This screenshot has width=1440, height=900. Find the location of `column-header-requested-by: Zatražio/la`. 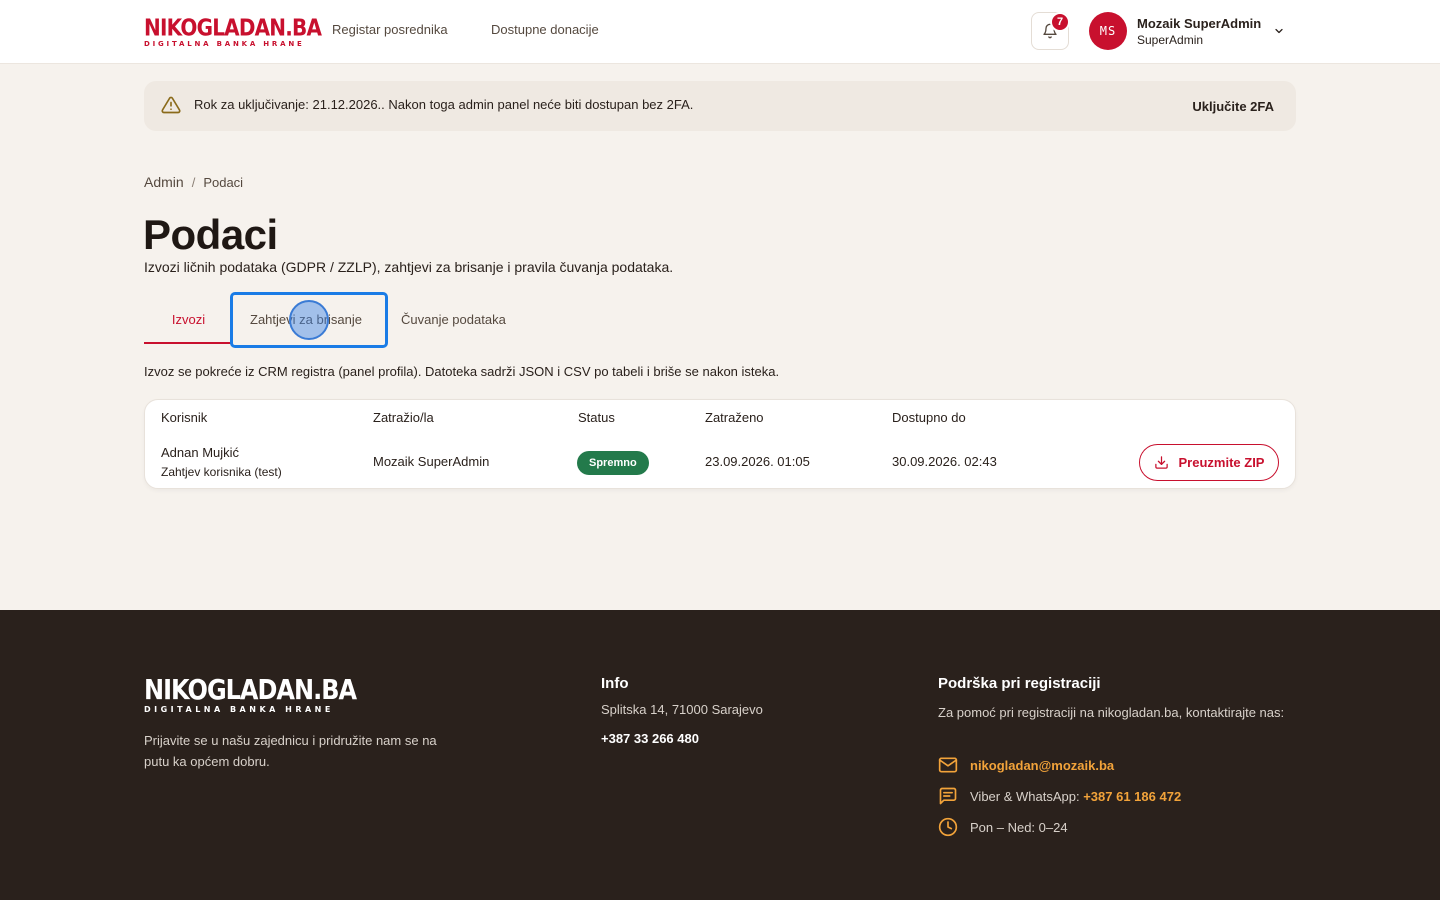

column-header-requested-by: Zatražio/la is located at coordinates (403, 417).